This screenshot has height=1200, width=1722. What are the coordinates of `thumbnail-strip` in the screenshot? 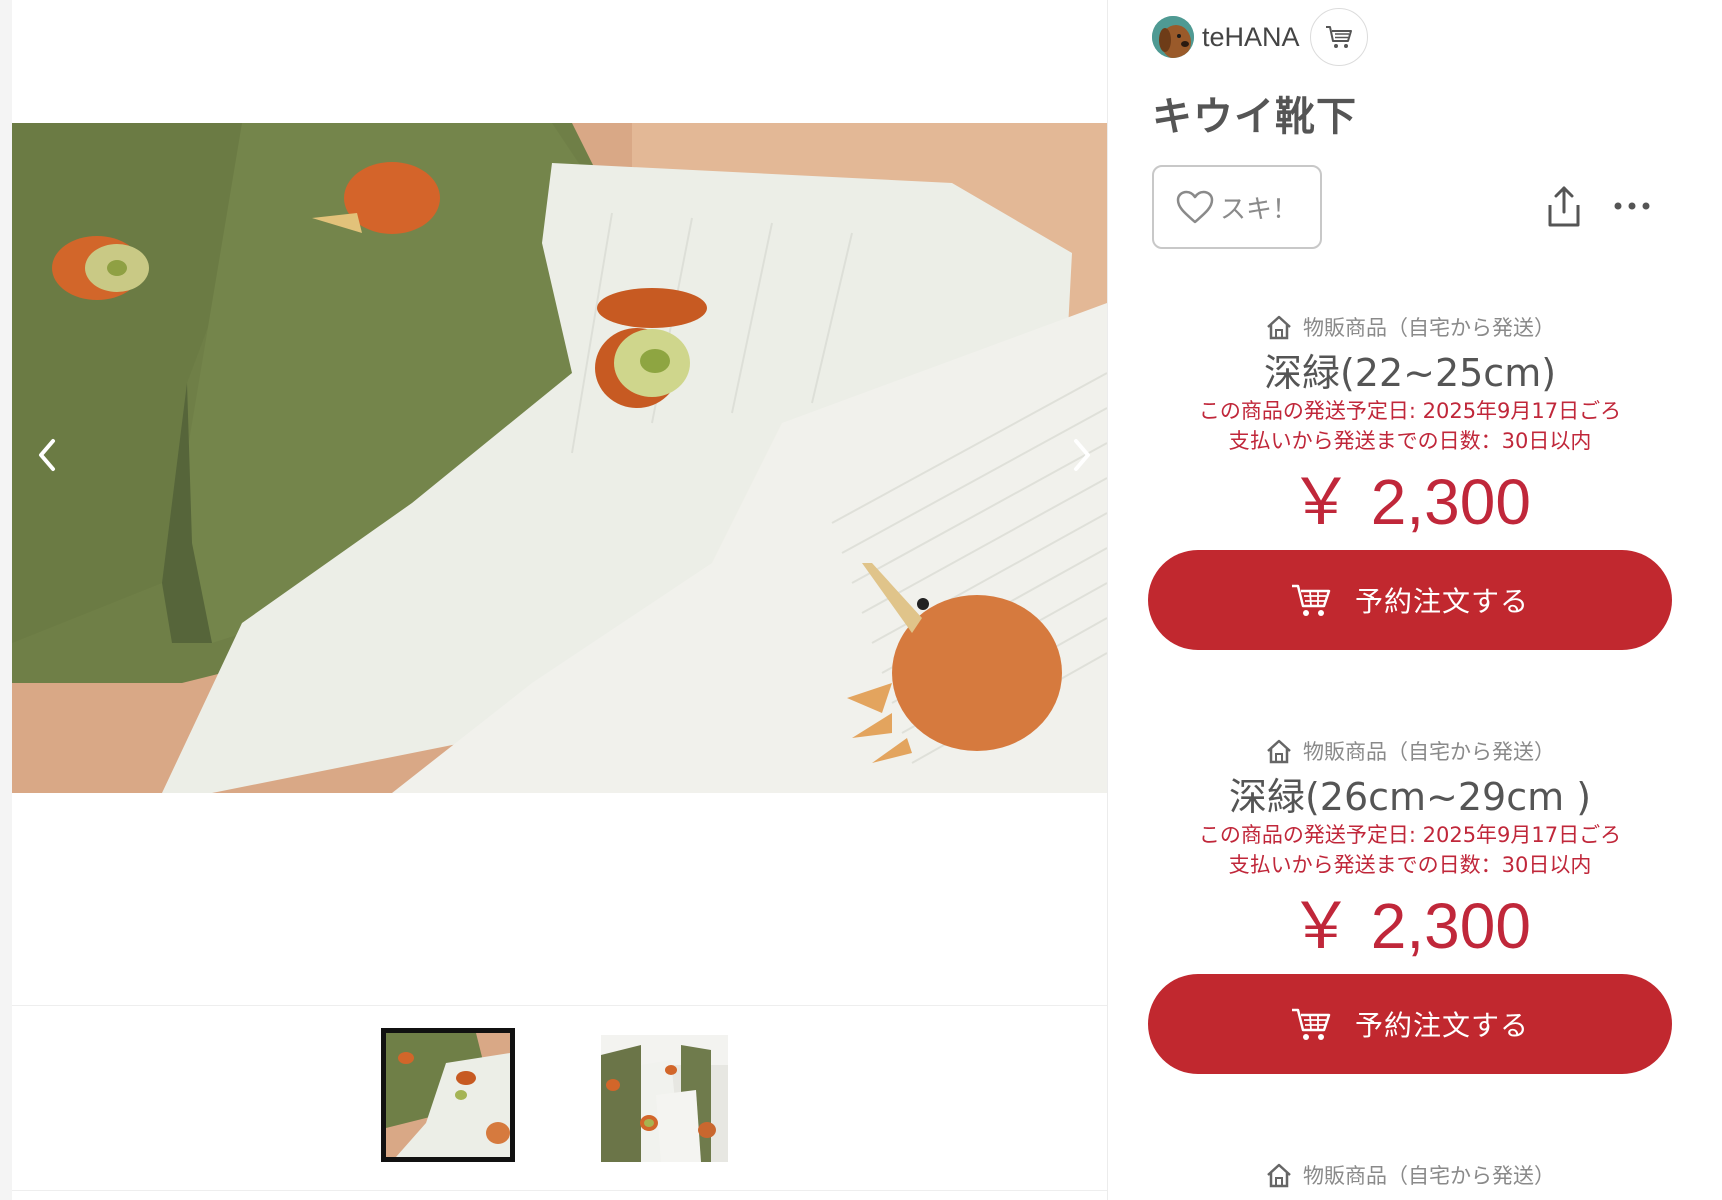 It's located at (559, 1100).